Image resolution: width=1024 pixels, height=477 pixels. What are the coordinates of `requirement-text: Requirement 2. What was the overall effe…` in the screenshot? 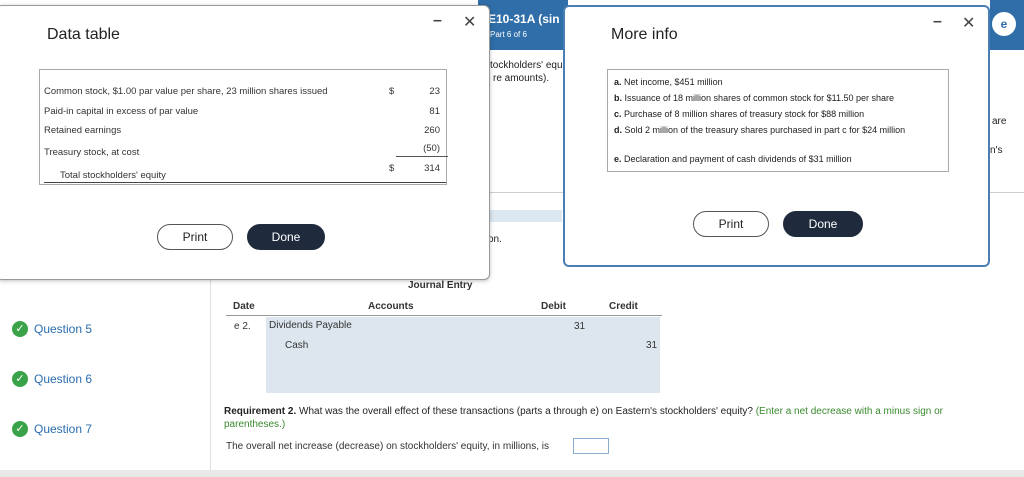 It's located at (594, 418).